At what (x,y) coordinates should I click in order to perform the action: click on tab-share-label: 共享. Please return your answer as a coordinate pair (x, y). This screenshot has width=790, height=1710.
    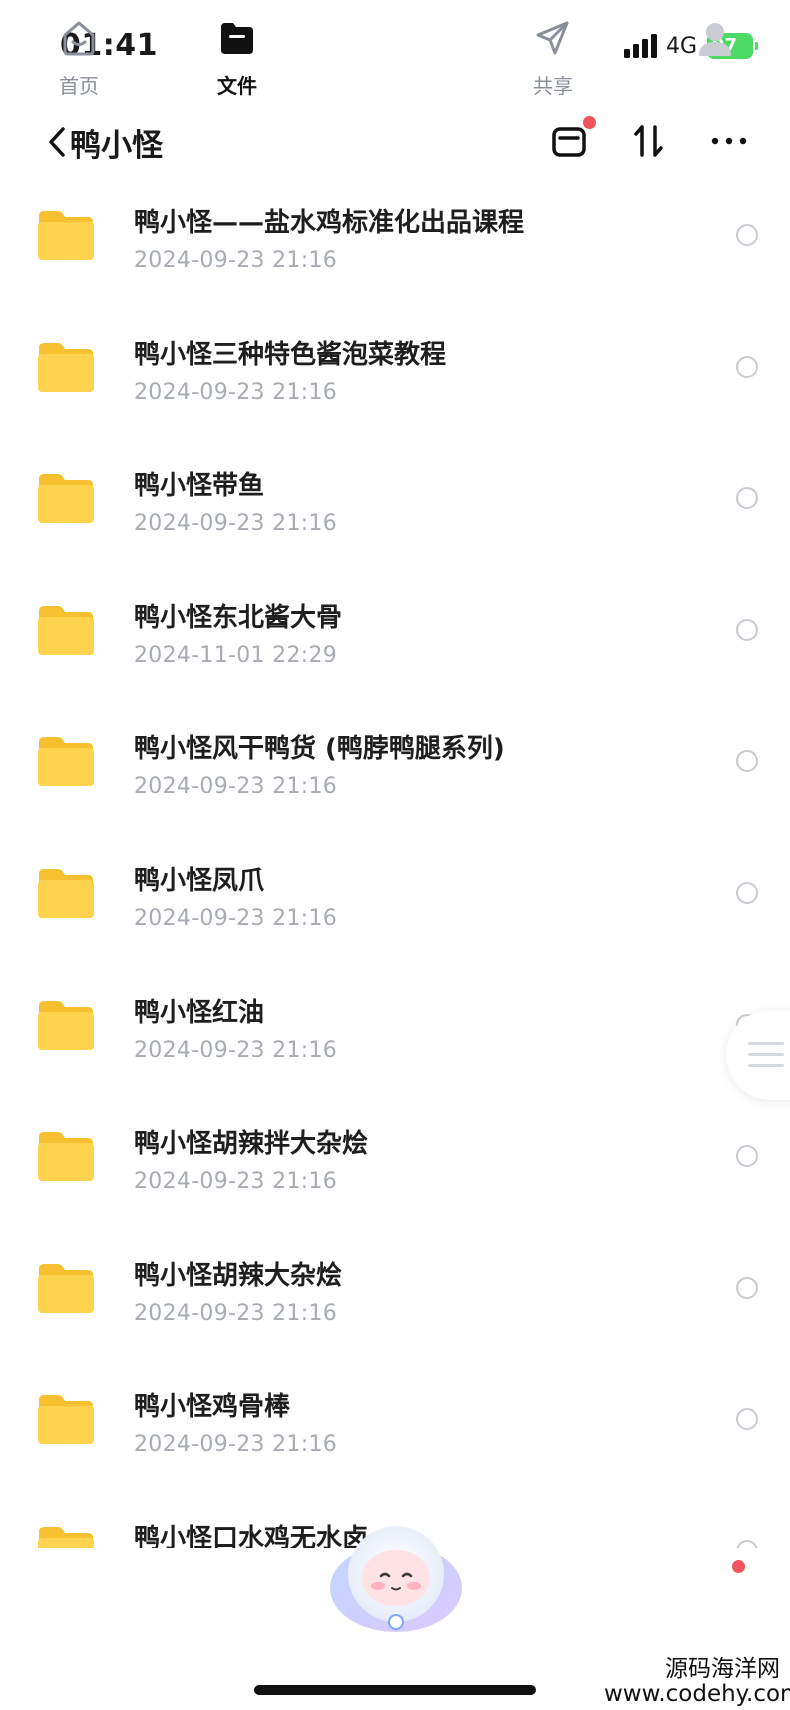
    Looking at the image, I should click on (553, 86).